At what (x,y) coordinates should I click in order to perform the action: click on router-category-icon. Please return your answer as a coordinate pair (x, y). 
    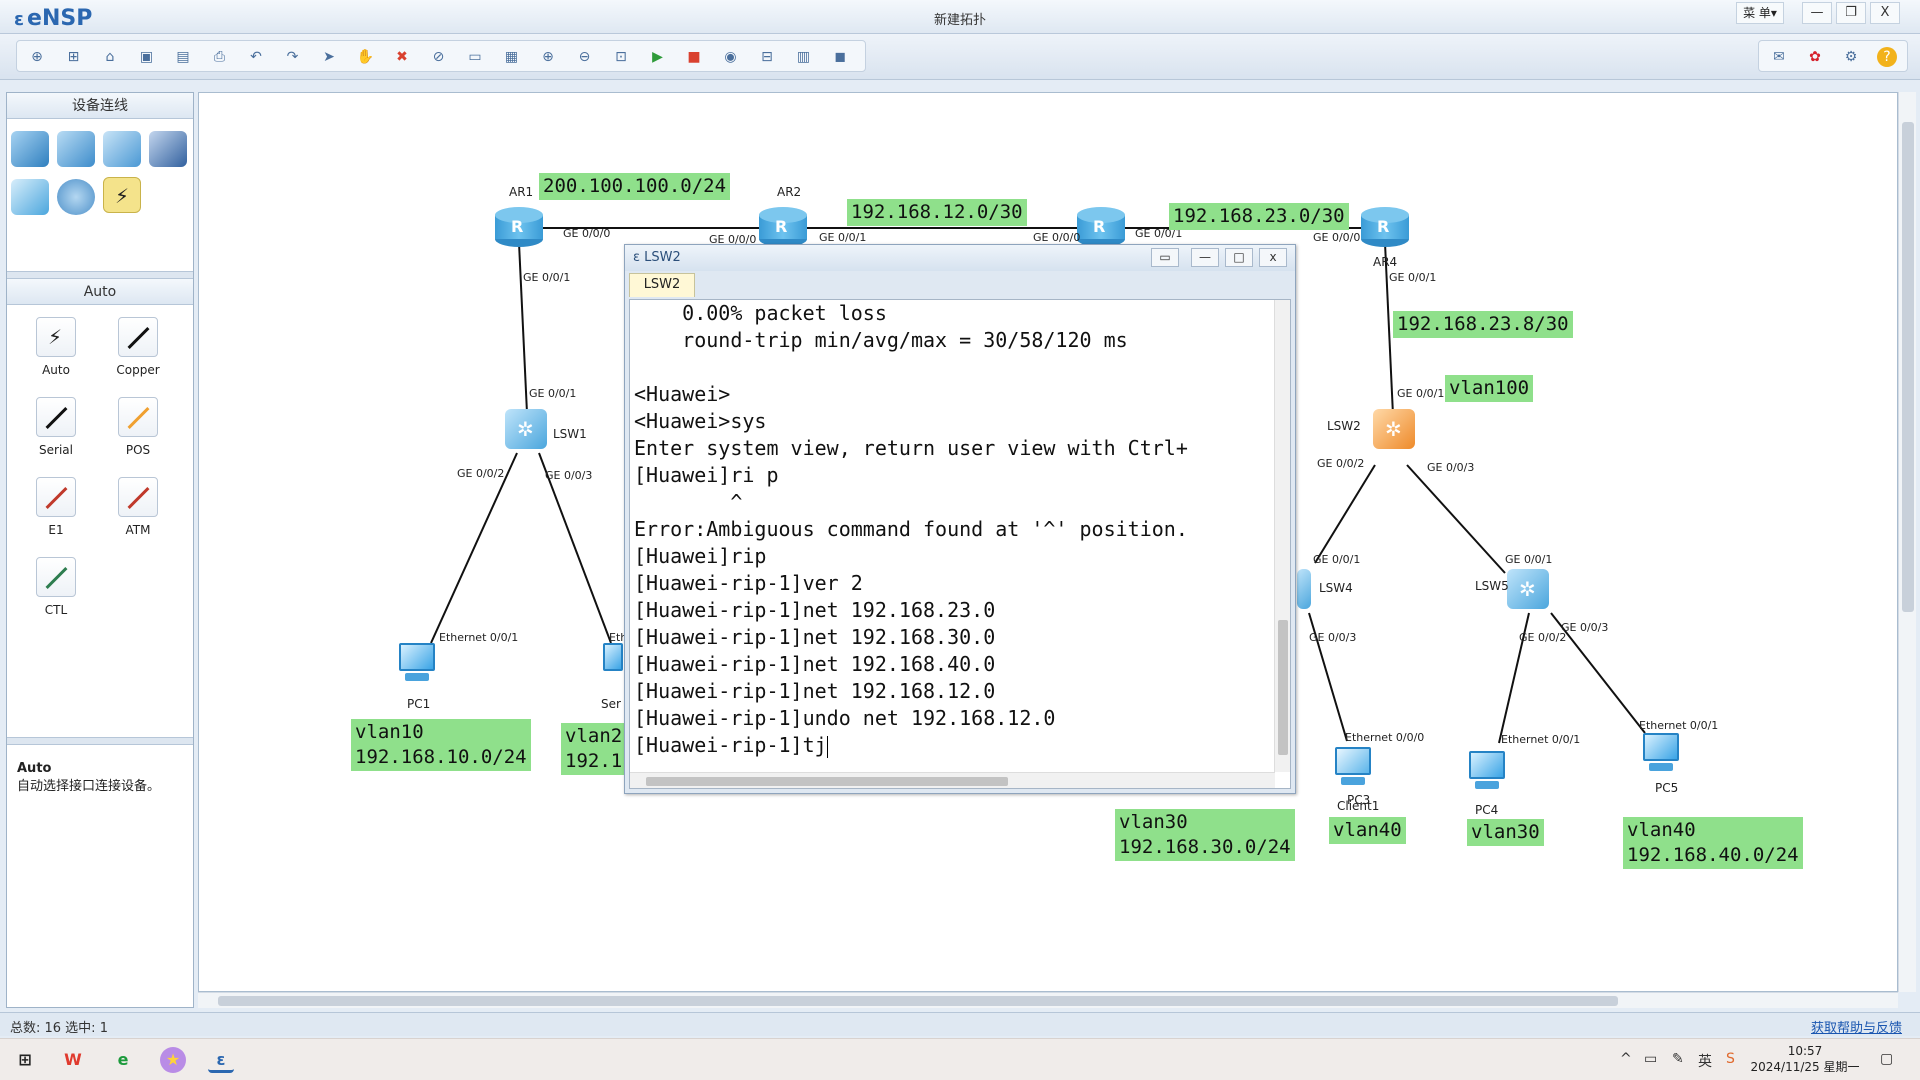
    Looking at the image, I should click on (30, 149).